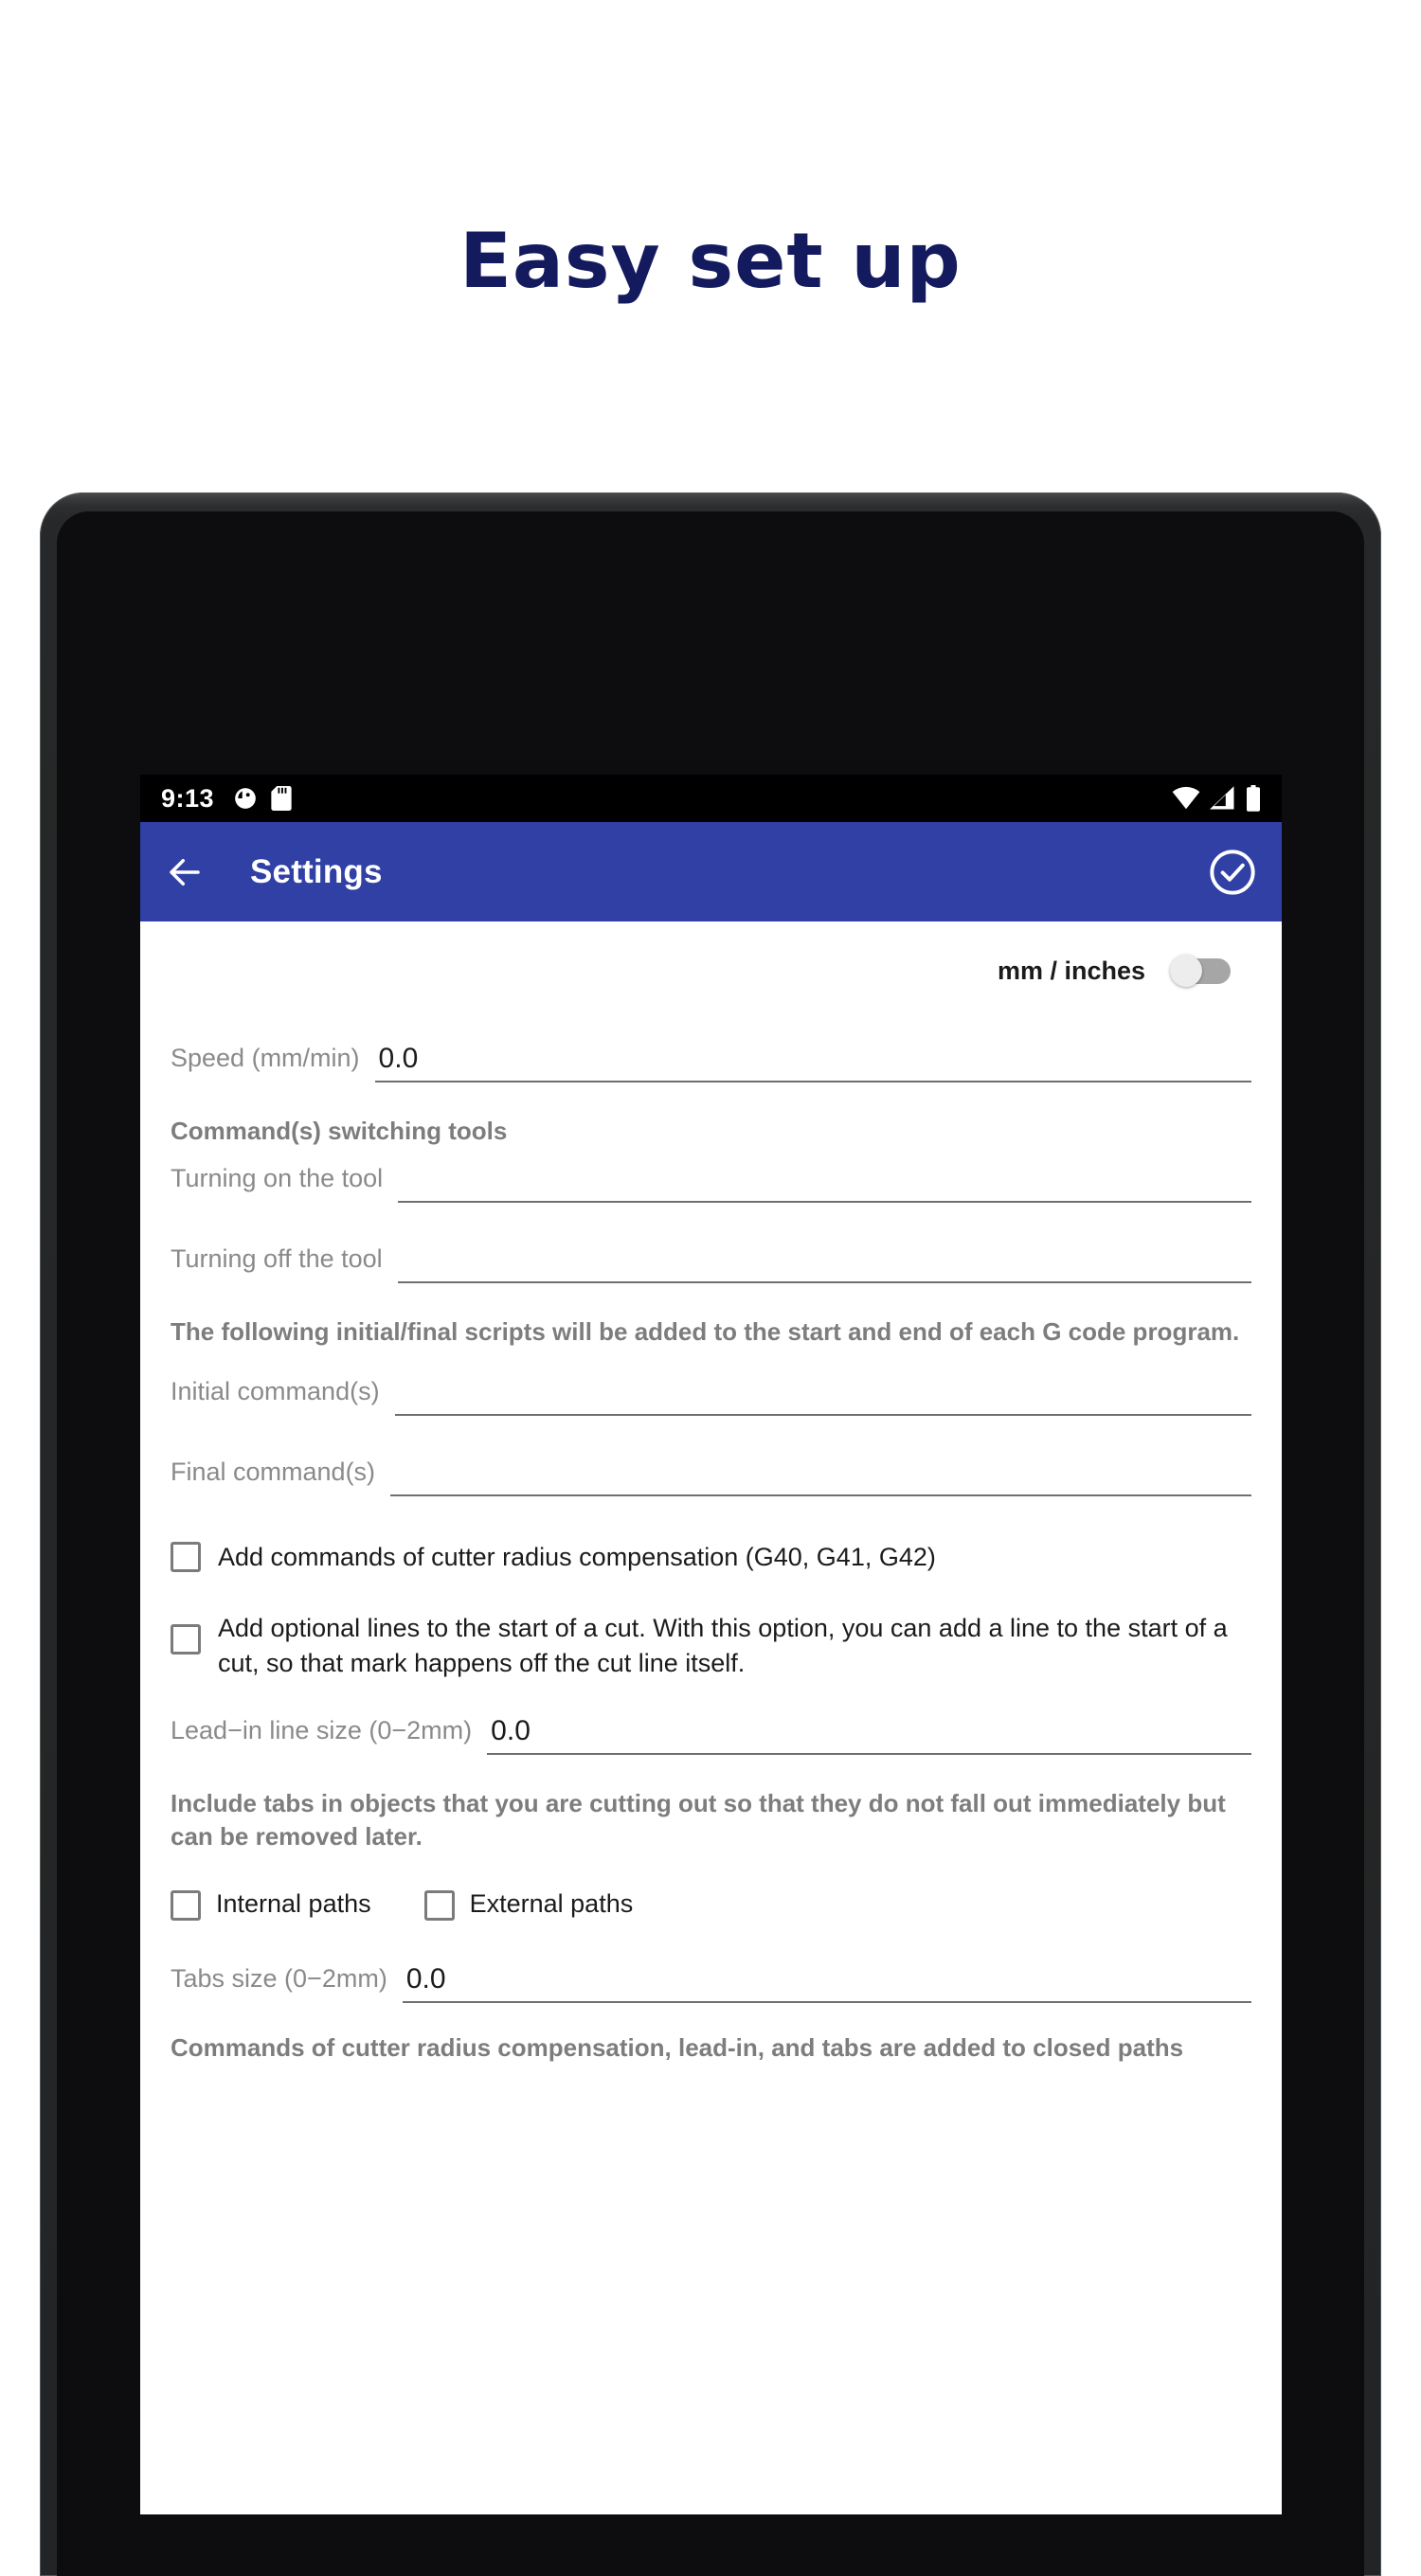 The image size is (1421, 2576). I want to click on speed-value: 0.0, so click(398, 1058).